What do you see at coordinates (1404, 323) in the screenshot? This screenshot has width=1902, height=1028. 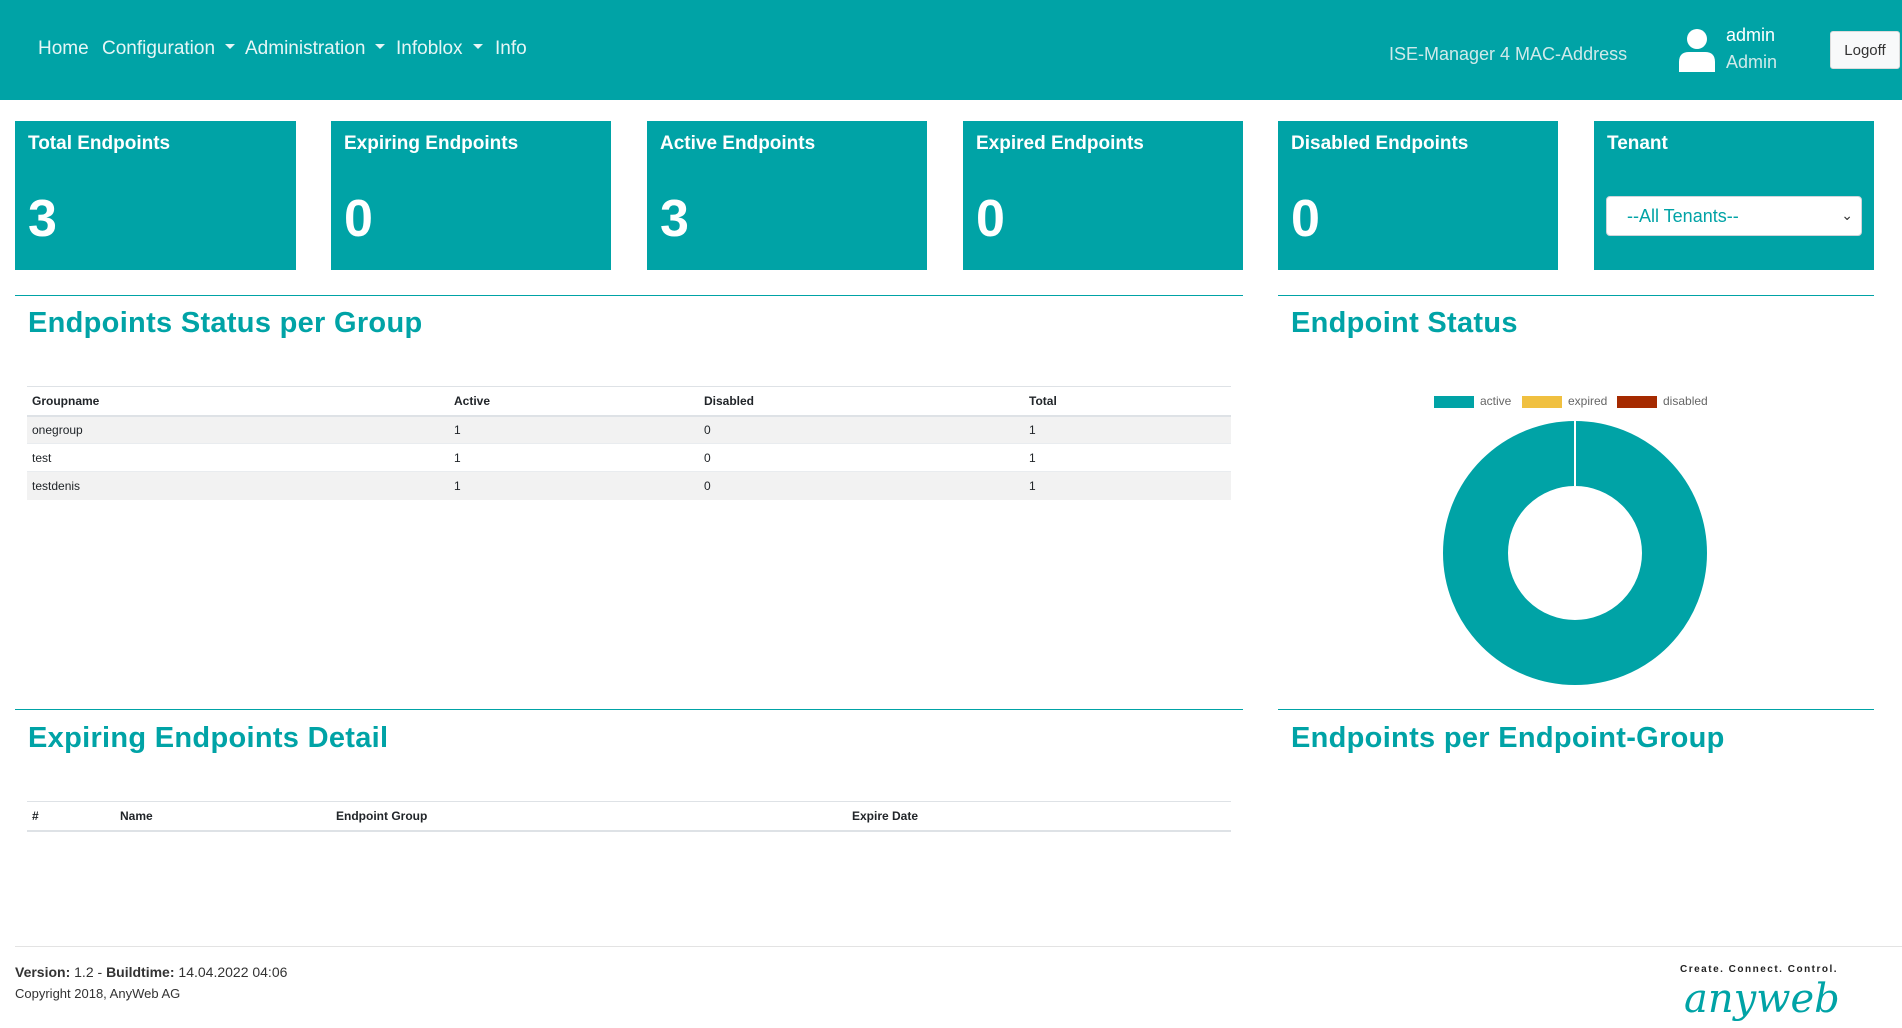 I see `endpoint-status-title: Endpoint Status` at bounding box center [1404, 323].